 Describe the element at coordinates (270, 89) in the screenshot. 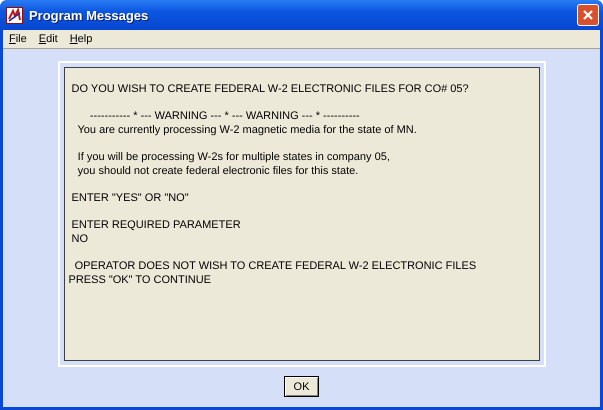

I see `message-line: DO YOU WISH TO CREATE FEDERAL W-2 ELECTRONIC FILES FOR CO# 05?` at that location.